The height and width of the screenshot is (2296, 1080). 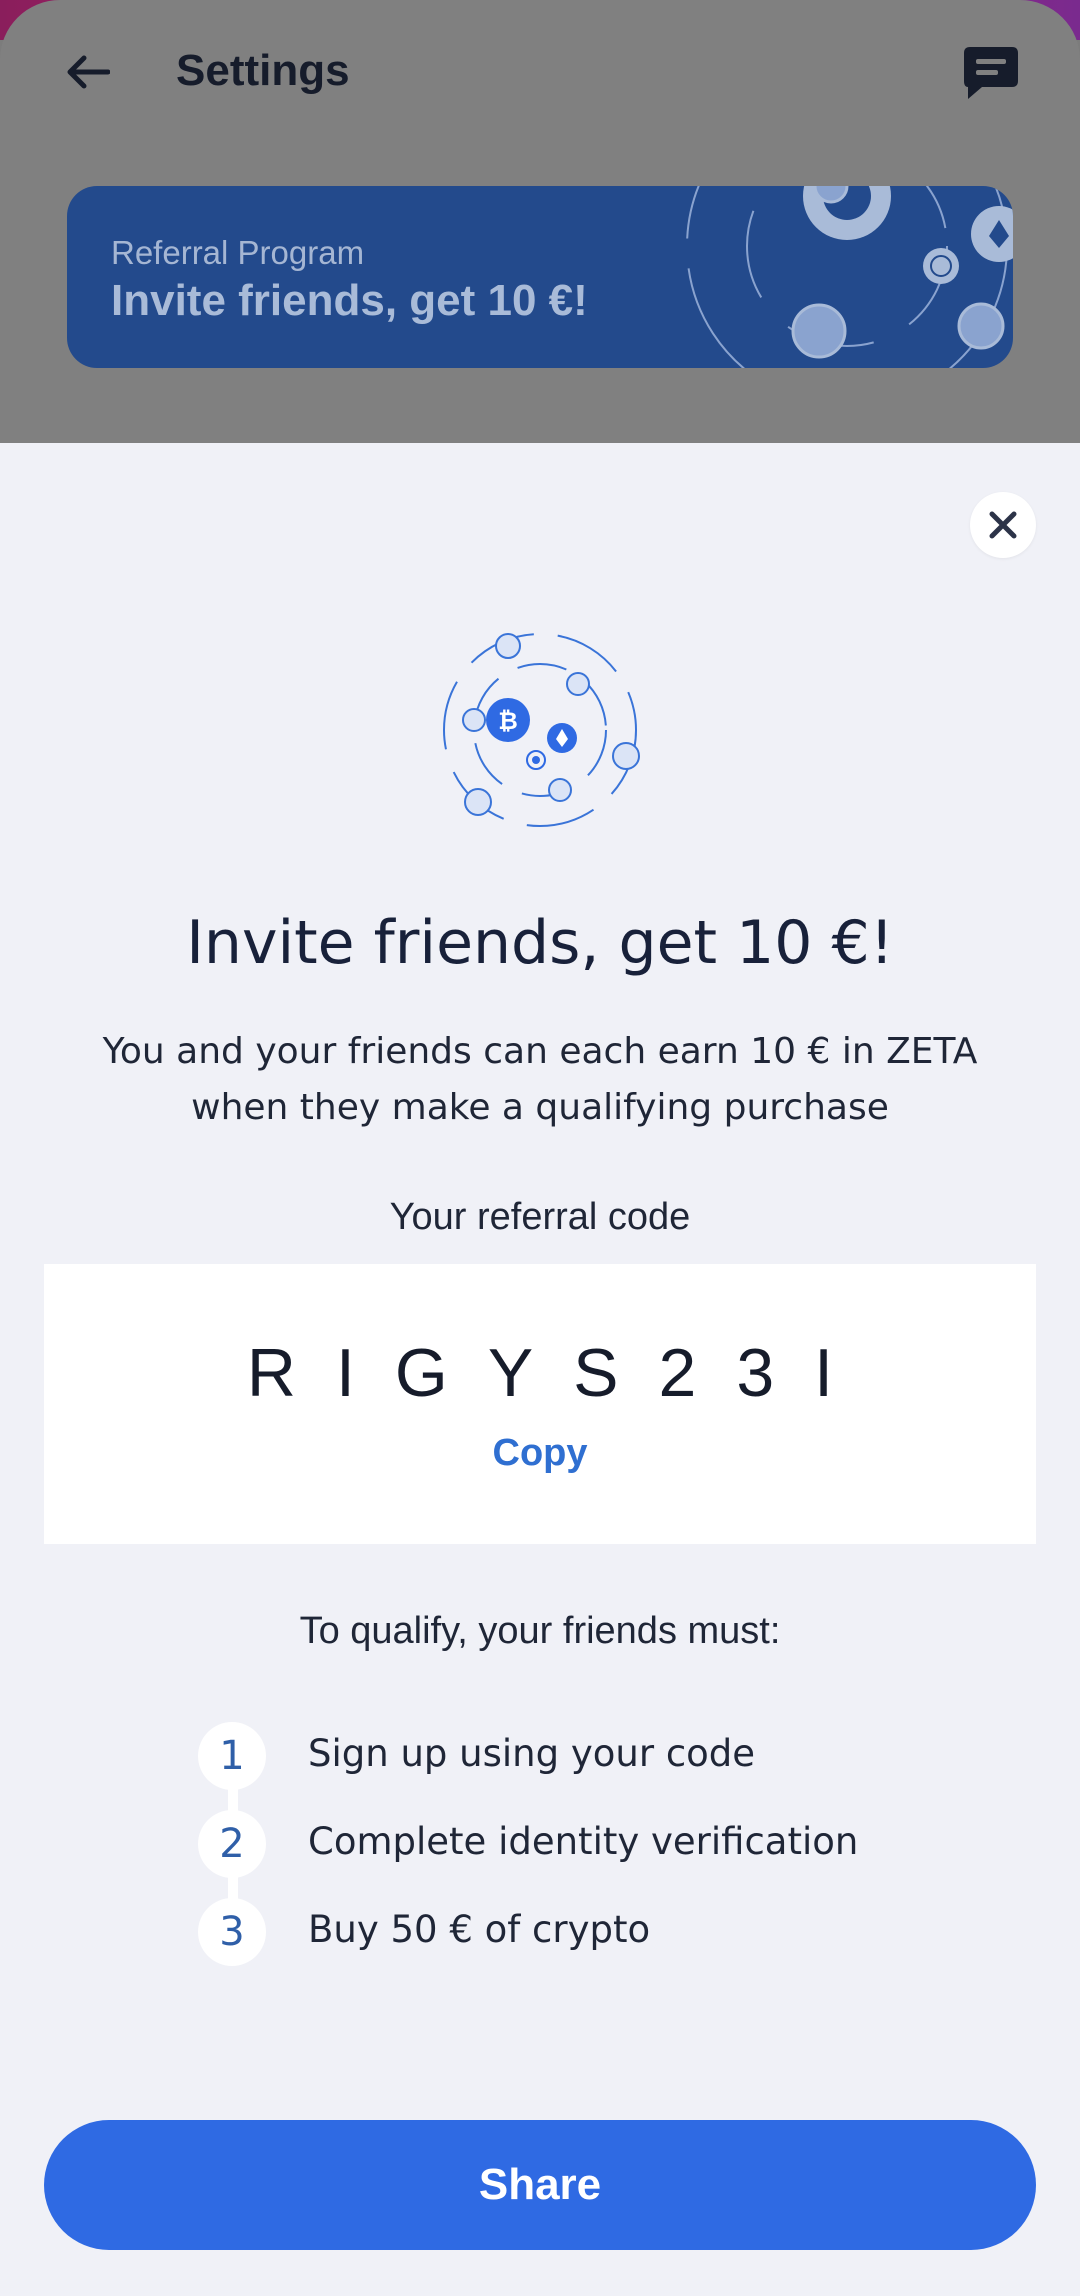 I want to click on step-item: 2 Complete identity verification, so click(x=596, y=1845).